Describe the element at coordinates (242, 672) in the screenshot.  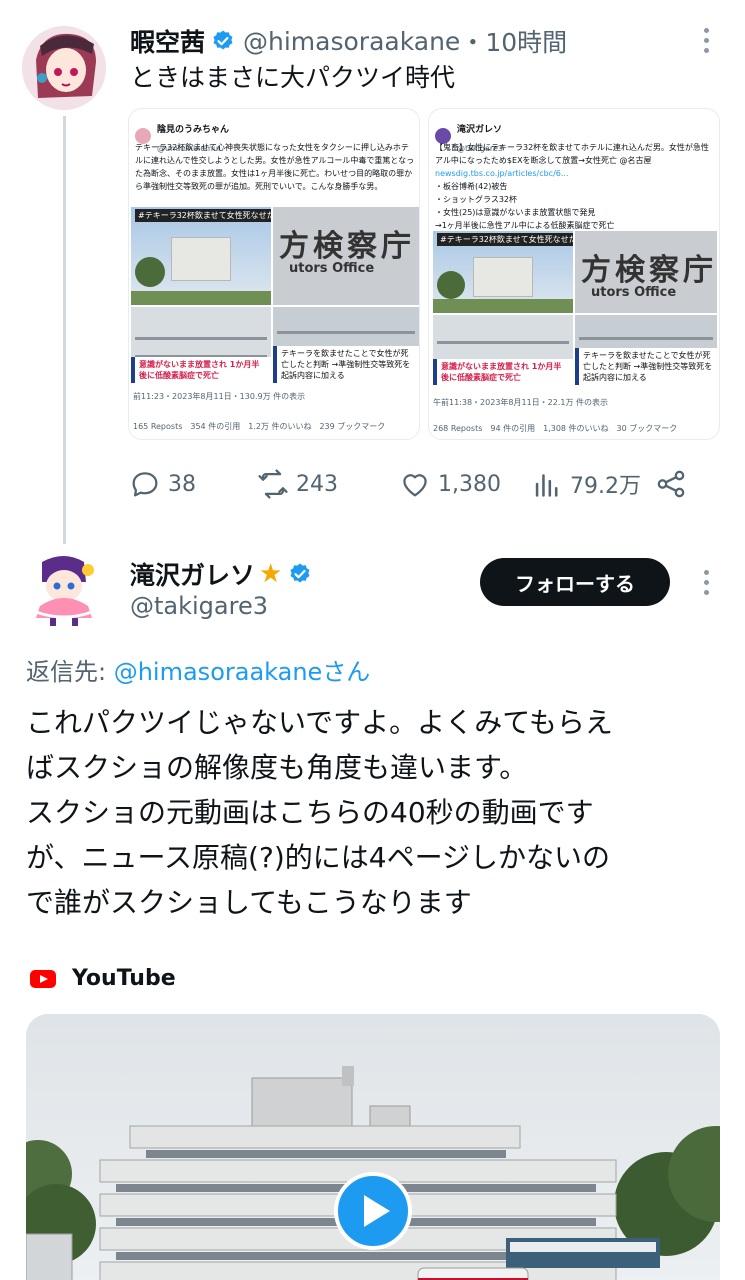
I see `reply-target-link: @himasoraakaneさん` at that location.